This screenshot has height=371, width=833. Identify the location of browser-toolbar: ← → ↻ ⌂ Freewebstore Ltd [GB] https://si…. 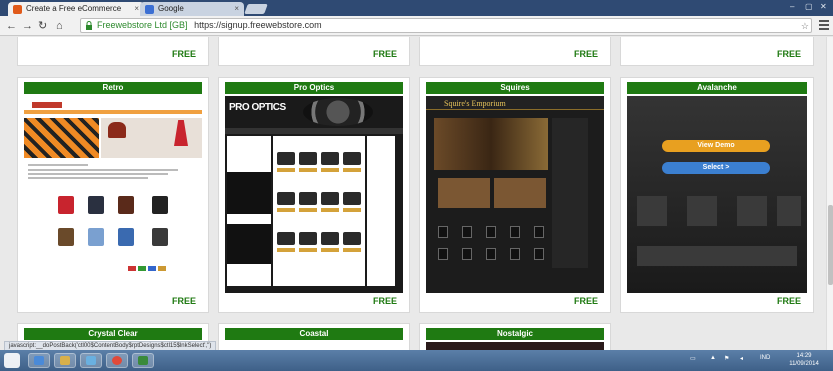
(416, 26).